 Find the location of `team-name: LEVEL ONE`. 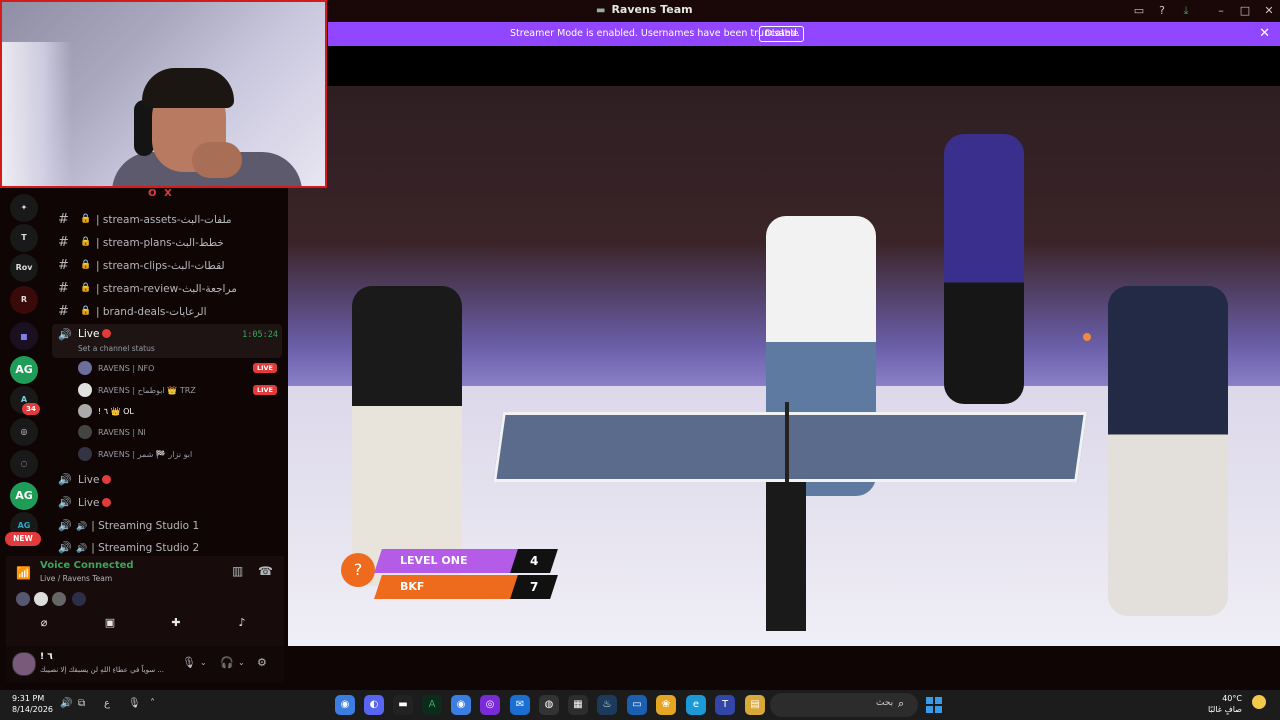

team-name: LEVEL ONE is located at coordinates (448, 561).